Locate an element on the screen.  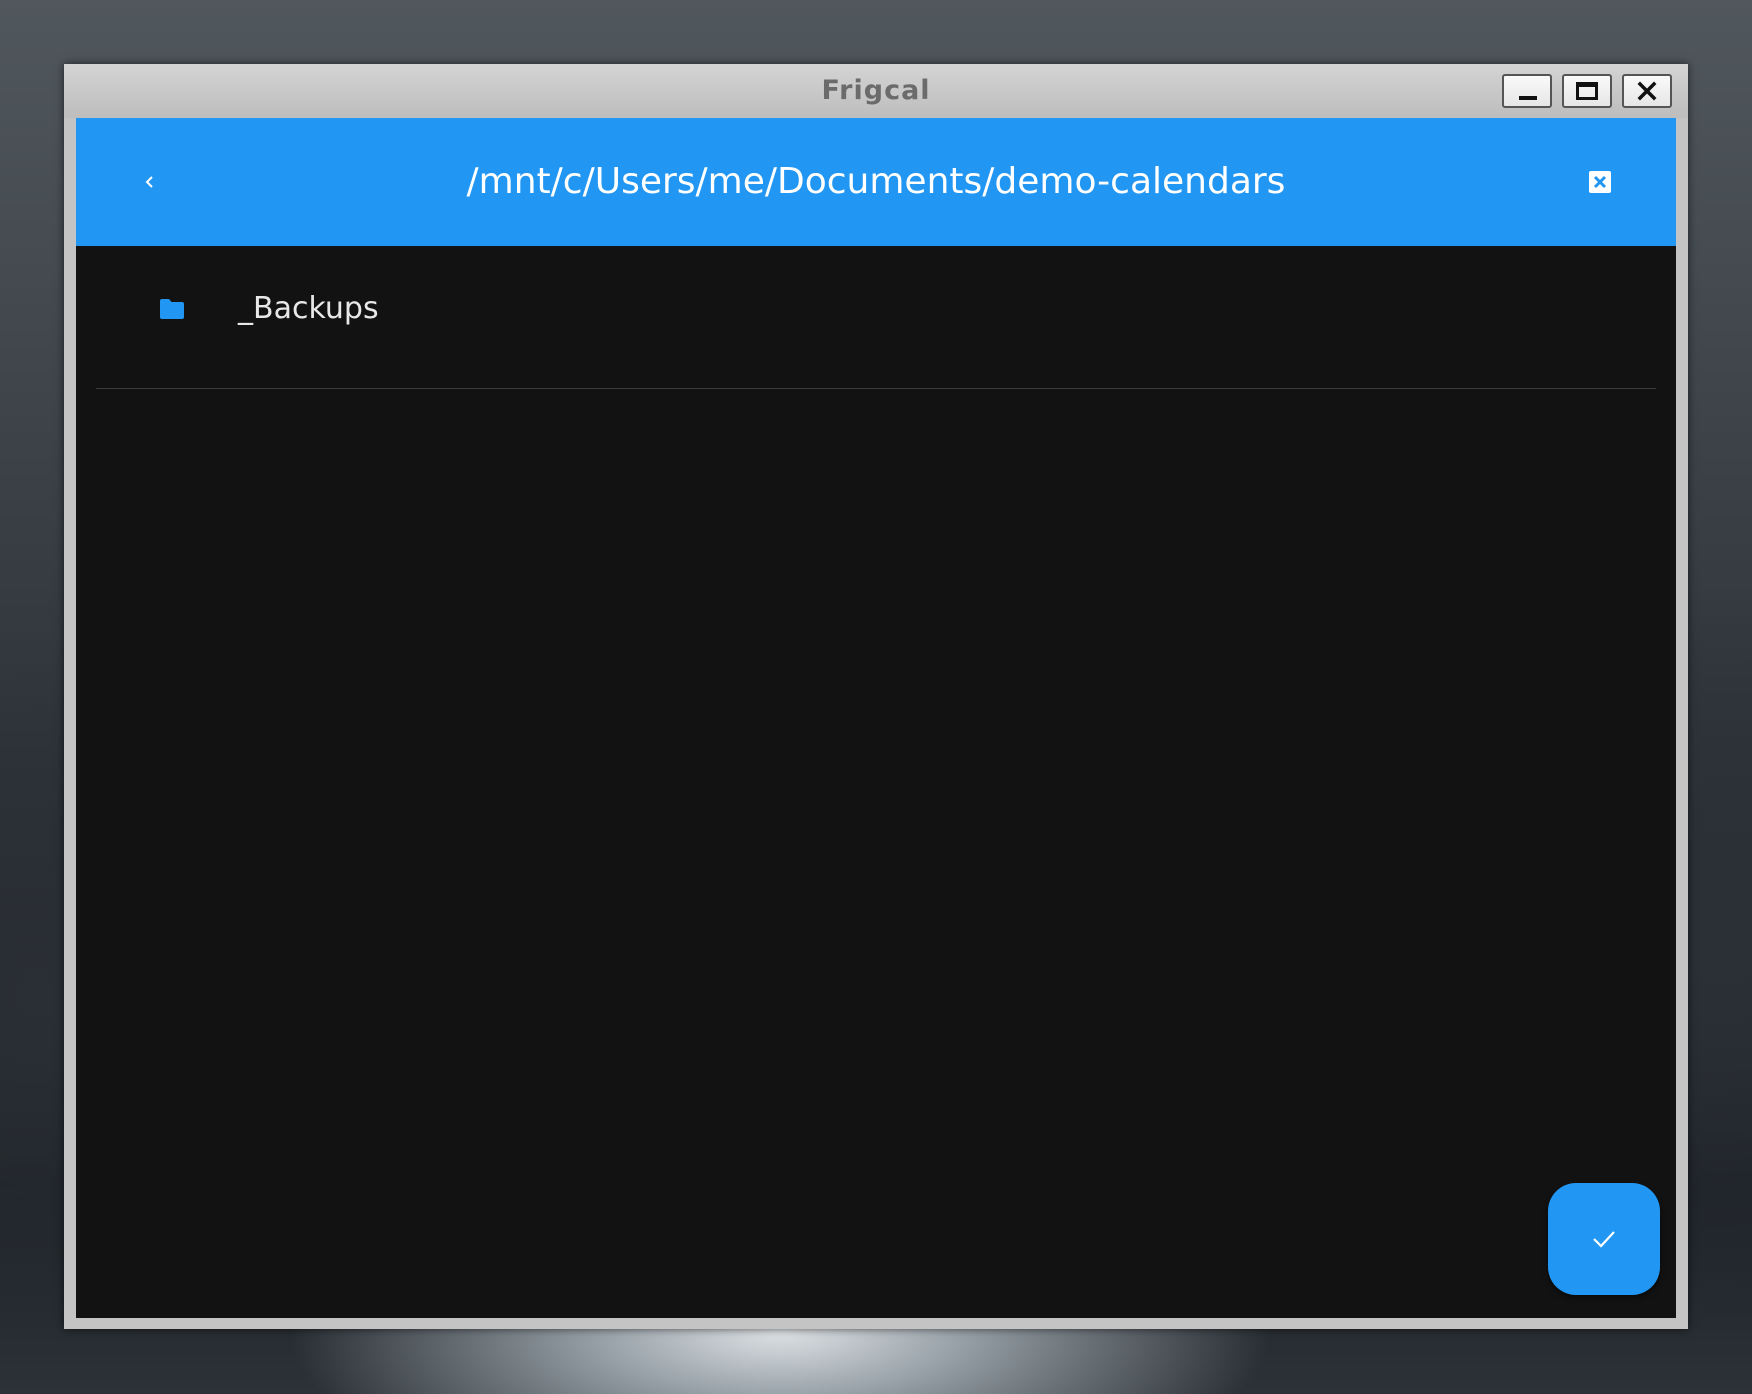
back-button is located at coordinates (150, 182).